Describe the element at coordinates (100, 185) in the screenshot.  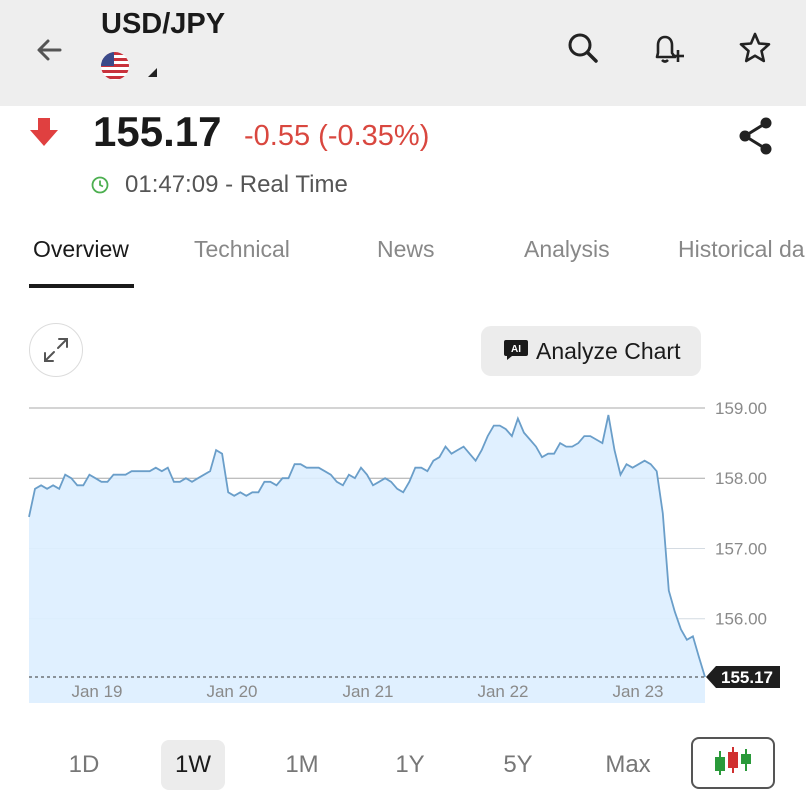
I see `clock-icon` at that location.